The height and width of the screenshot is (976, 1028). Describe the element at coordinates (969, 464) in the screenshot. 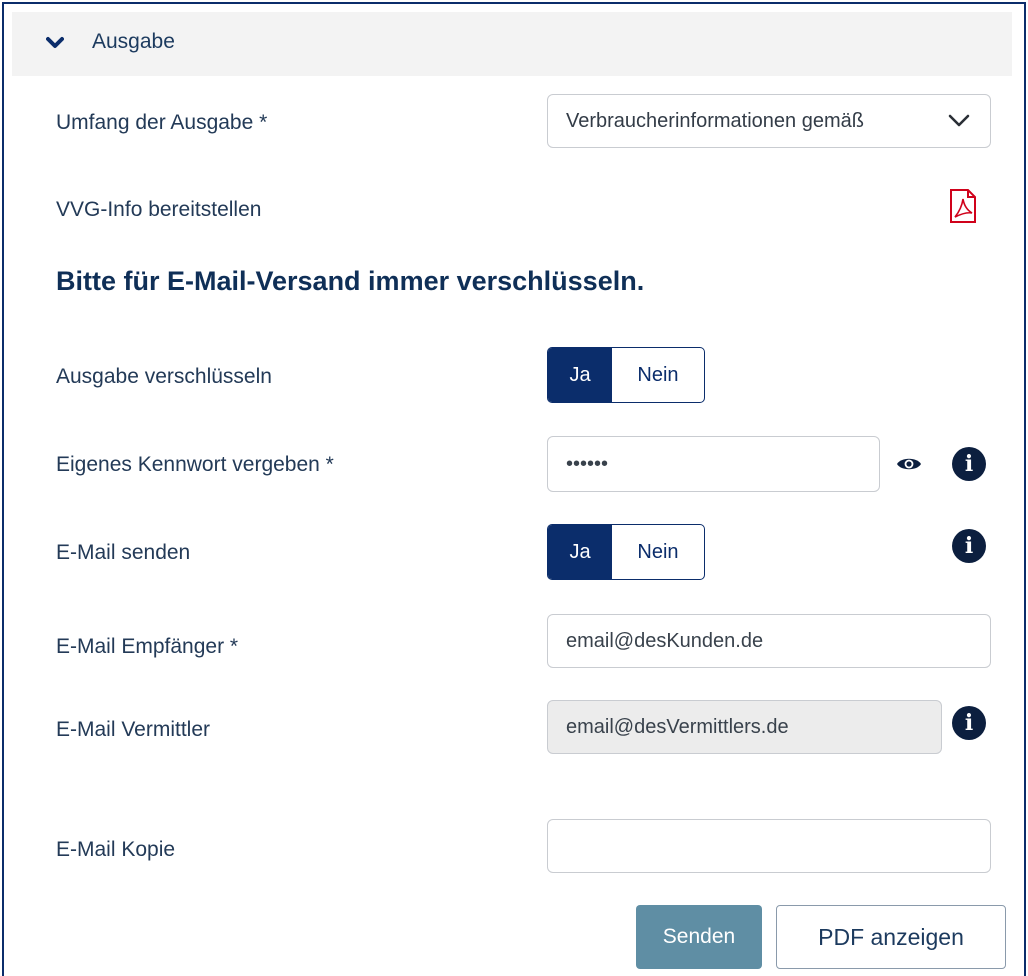

I see `password-info-icon: i` at that location.